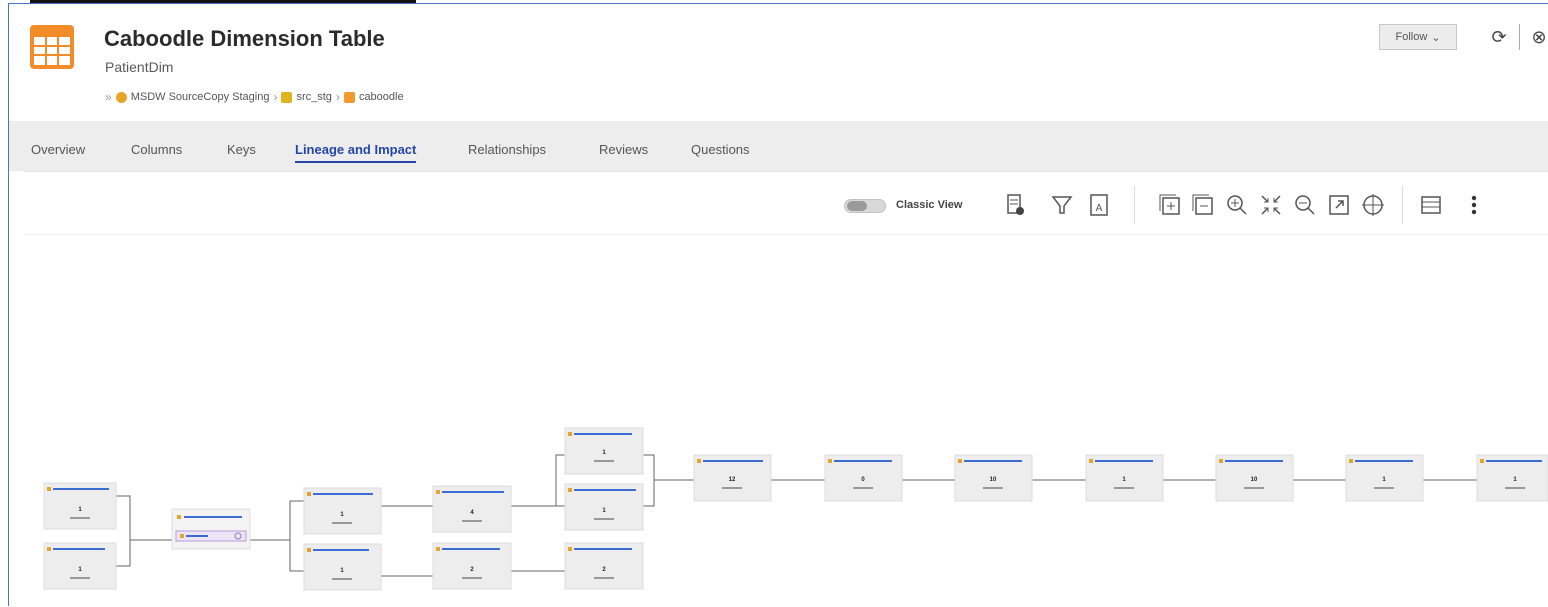  What do you see at coordinates (211, 529) in the screenshot?
I see `lineage-node-selected` at bounding box center [211, 529].